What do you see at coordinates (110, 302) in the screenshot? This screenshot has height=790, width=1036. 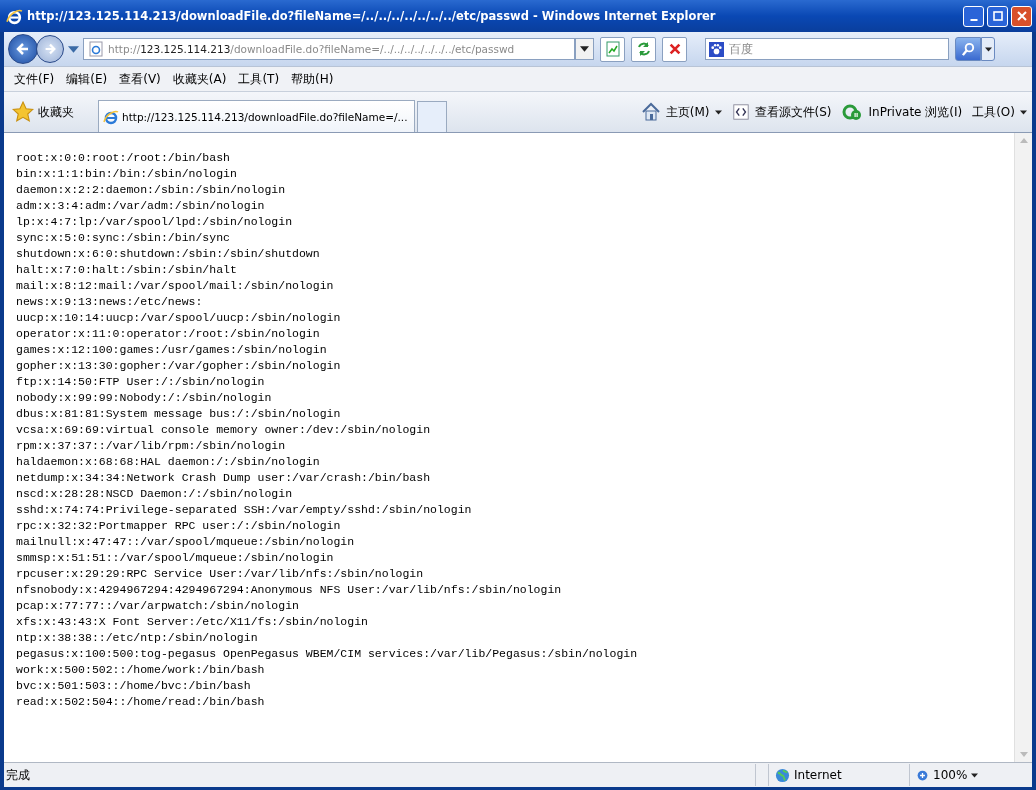 I see `text-line: news:x:9:13:news:/etc/news:` at bounding box center [110, 302].